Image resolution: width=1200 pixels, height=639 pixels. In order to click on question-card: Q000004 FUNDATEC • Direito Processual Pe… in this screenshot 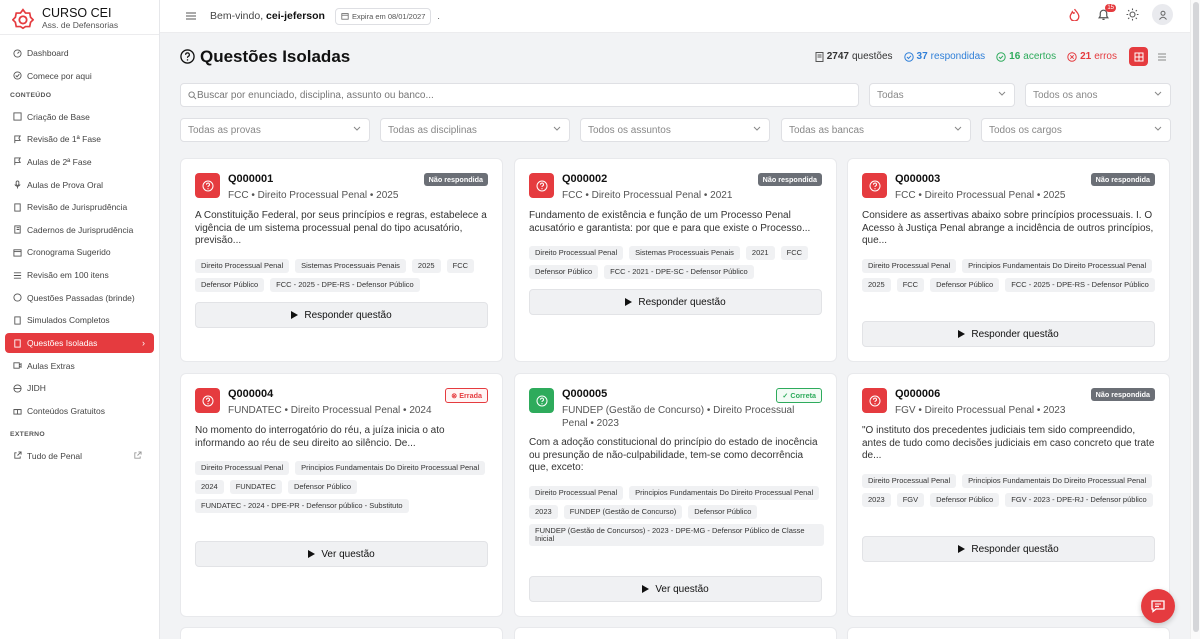, I will do `click(341, 495)`.